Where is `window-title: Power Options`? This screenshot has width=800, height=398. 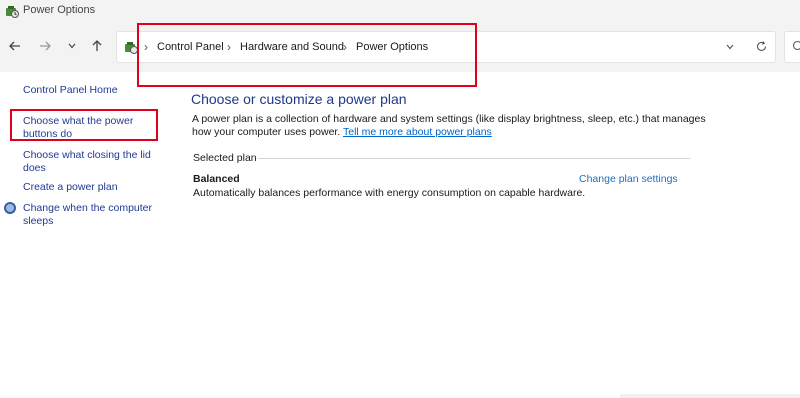
window-title: Power Options is located at coordinates (59, 10).